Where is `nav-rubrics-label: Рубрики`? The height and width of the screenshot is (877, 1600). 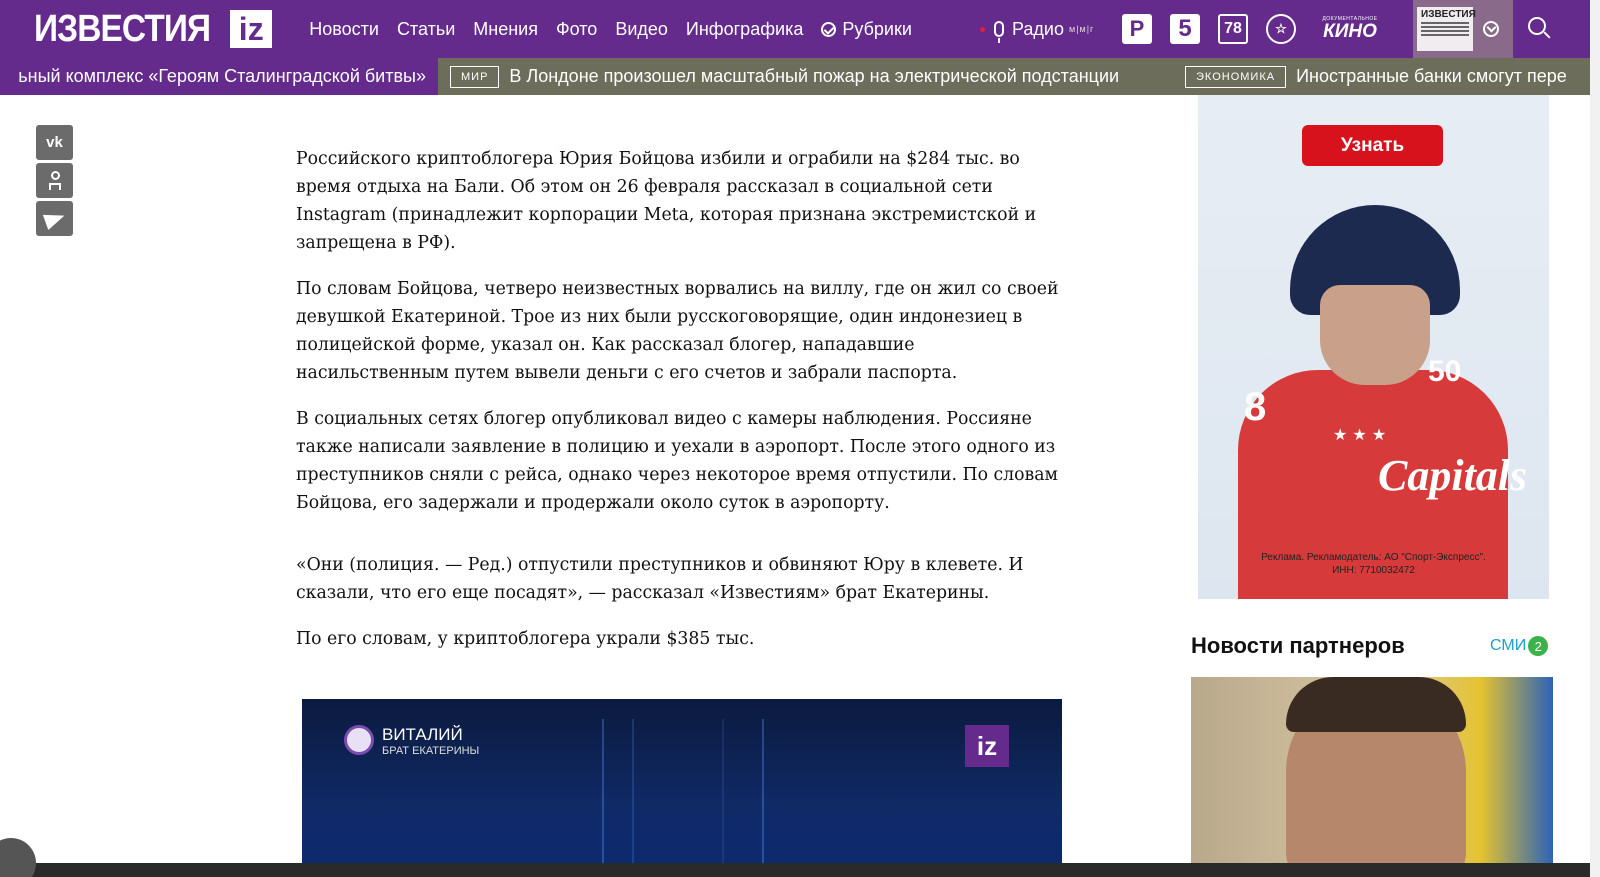
nav-rubrics-label: Рубрики is located at coordinates (877, 28).